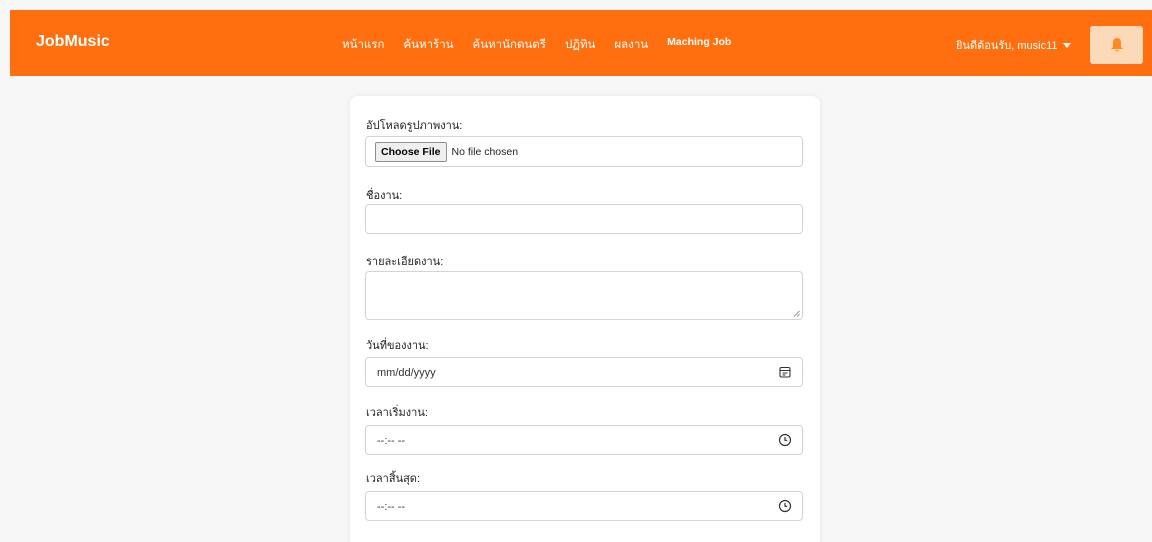 This screenshot has width=1152, height=542. What do you see at coordinates (584, 151) in the screenshot?
I see `file-upload-input: Choose File No file chosen` at bounding box center [584, 151].